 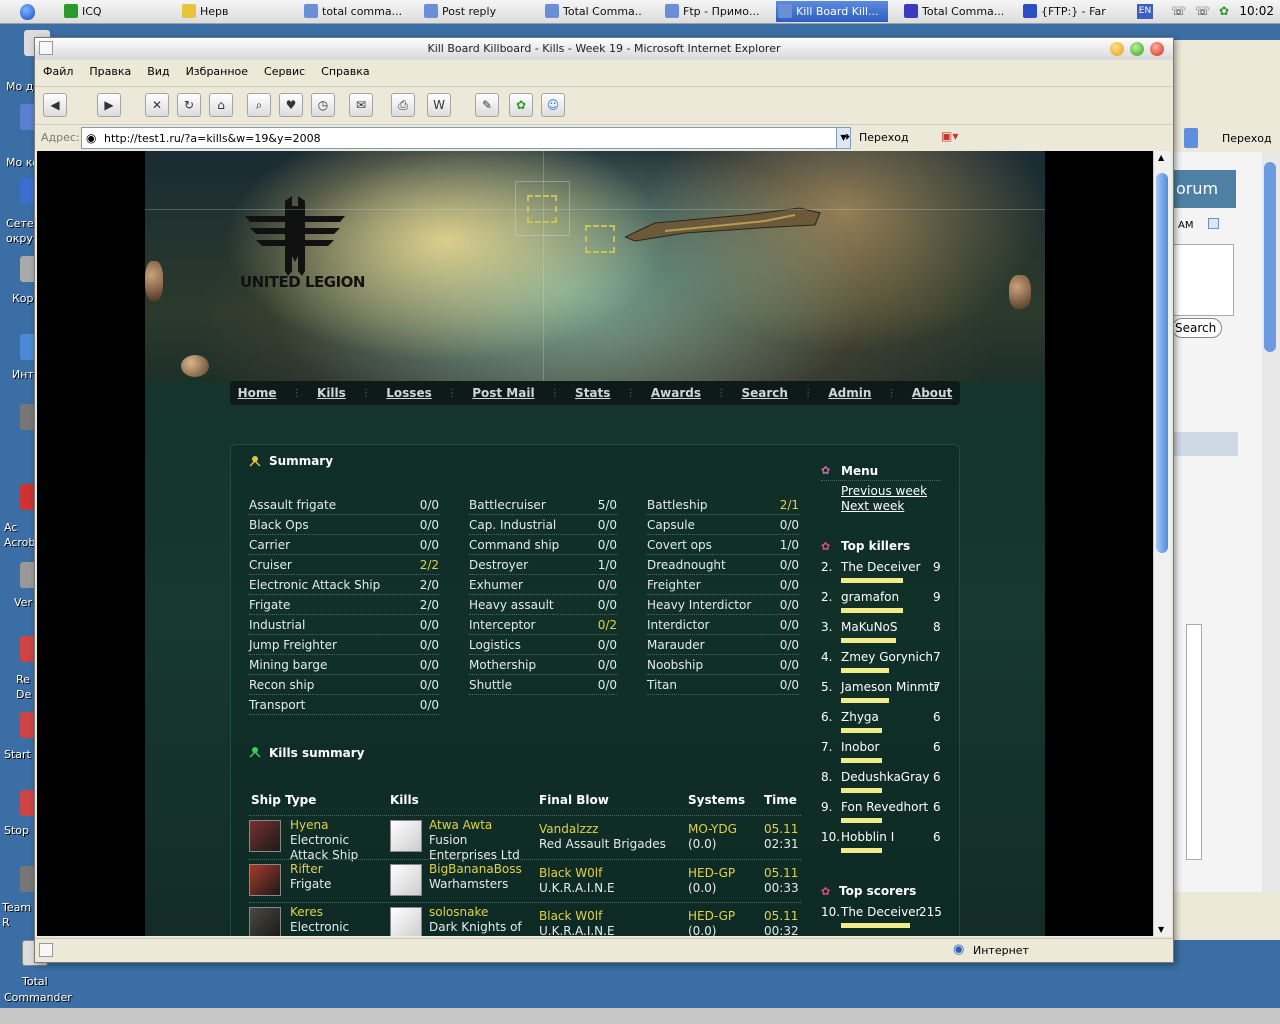 What do you see at coordinates (439, 105) in the screenshot?
I see `edit-button: W` at bounding box center [439, 105].